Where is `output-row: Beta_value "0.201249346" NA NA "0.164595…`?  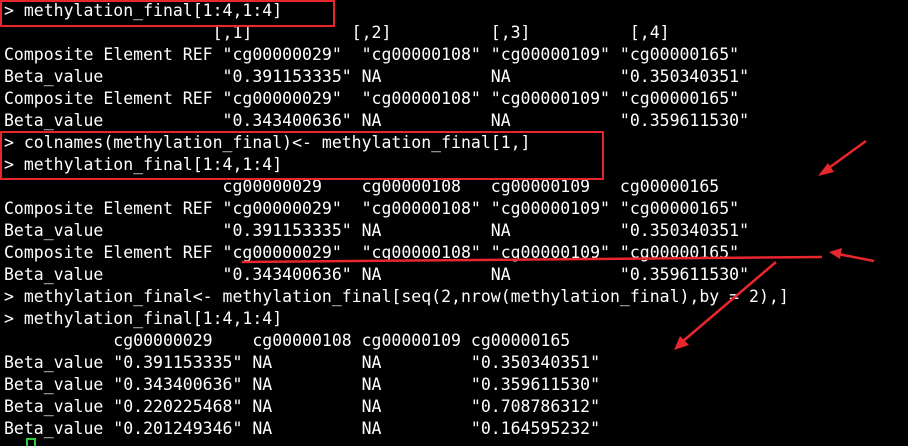
output-row: Beta_value "0.201249346" NA NA "0.164595… is located at coordinates (302, 428).